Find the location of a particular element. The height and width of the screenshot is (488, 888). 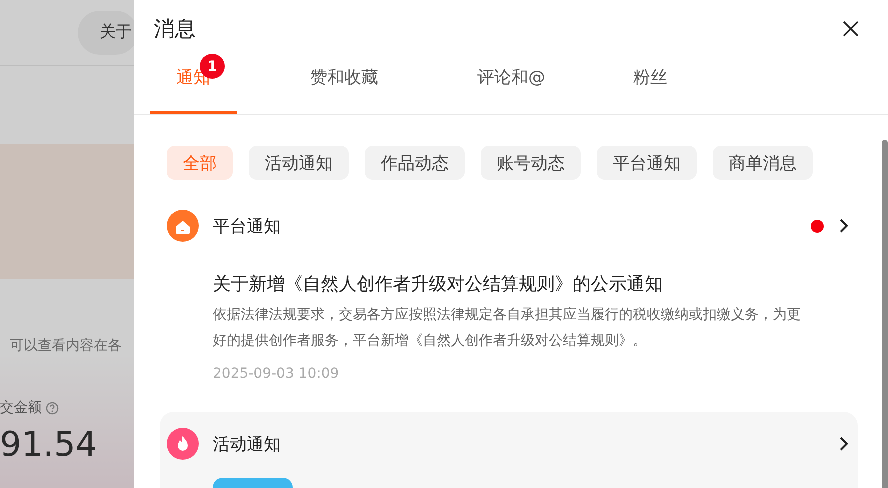

notification-card: 活动通知 is located at coordinates (509, 450).